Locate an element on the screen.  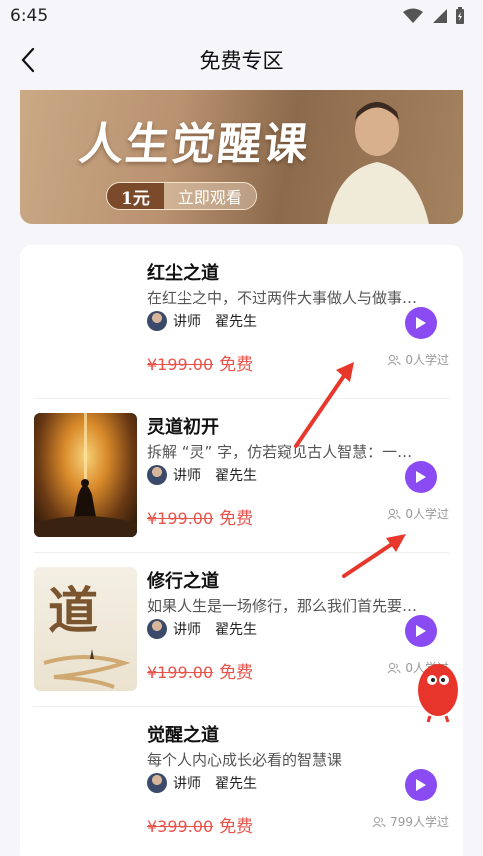
course-cover: 道 is located at coordinates (85, 629).